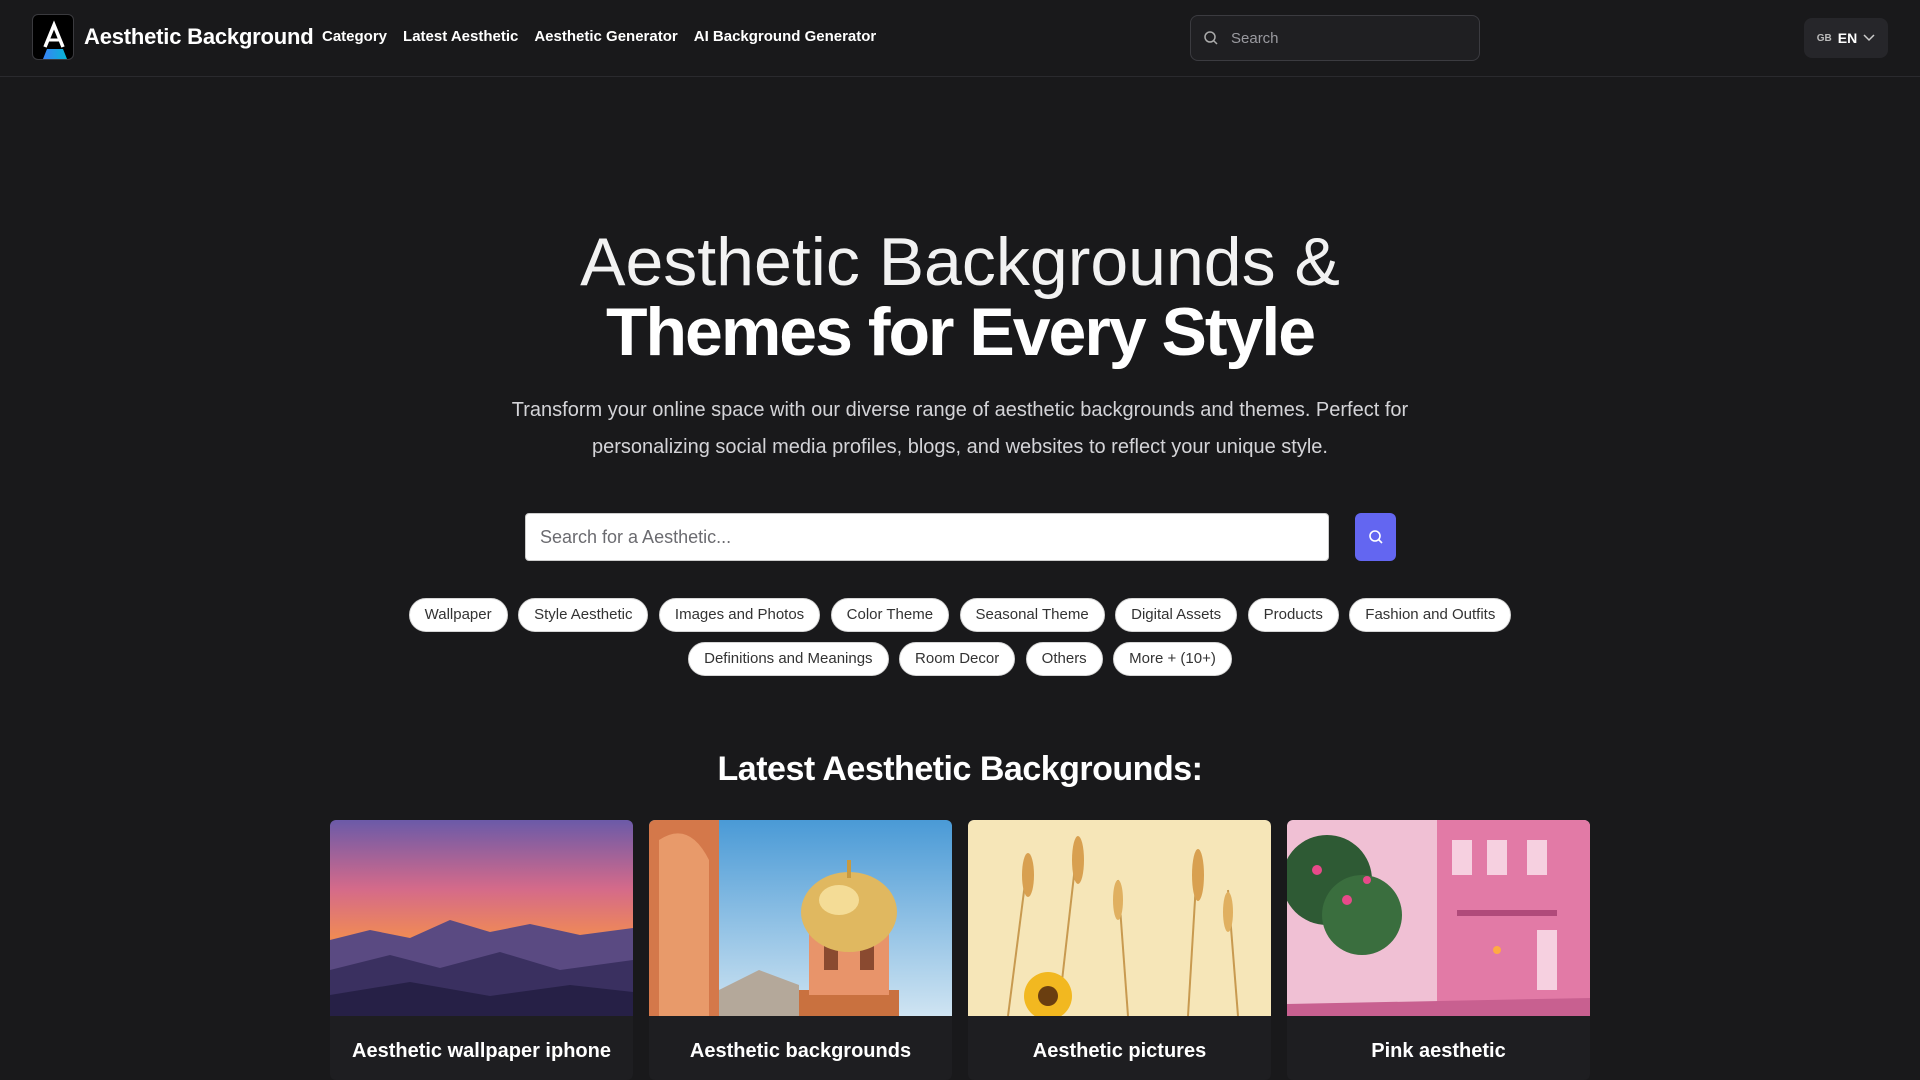 Image resolution: width=1920 pixels, height=1080 pixels. I want to click on chip-digital-assets: Digital Assets, so click(1176, 615).